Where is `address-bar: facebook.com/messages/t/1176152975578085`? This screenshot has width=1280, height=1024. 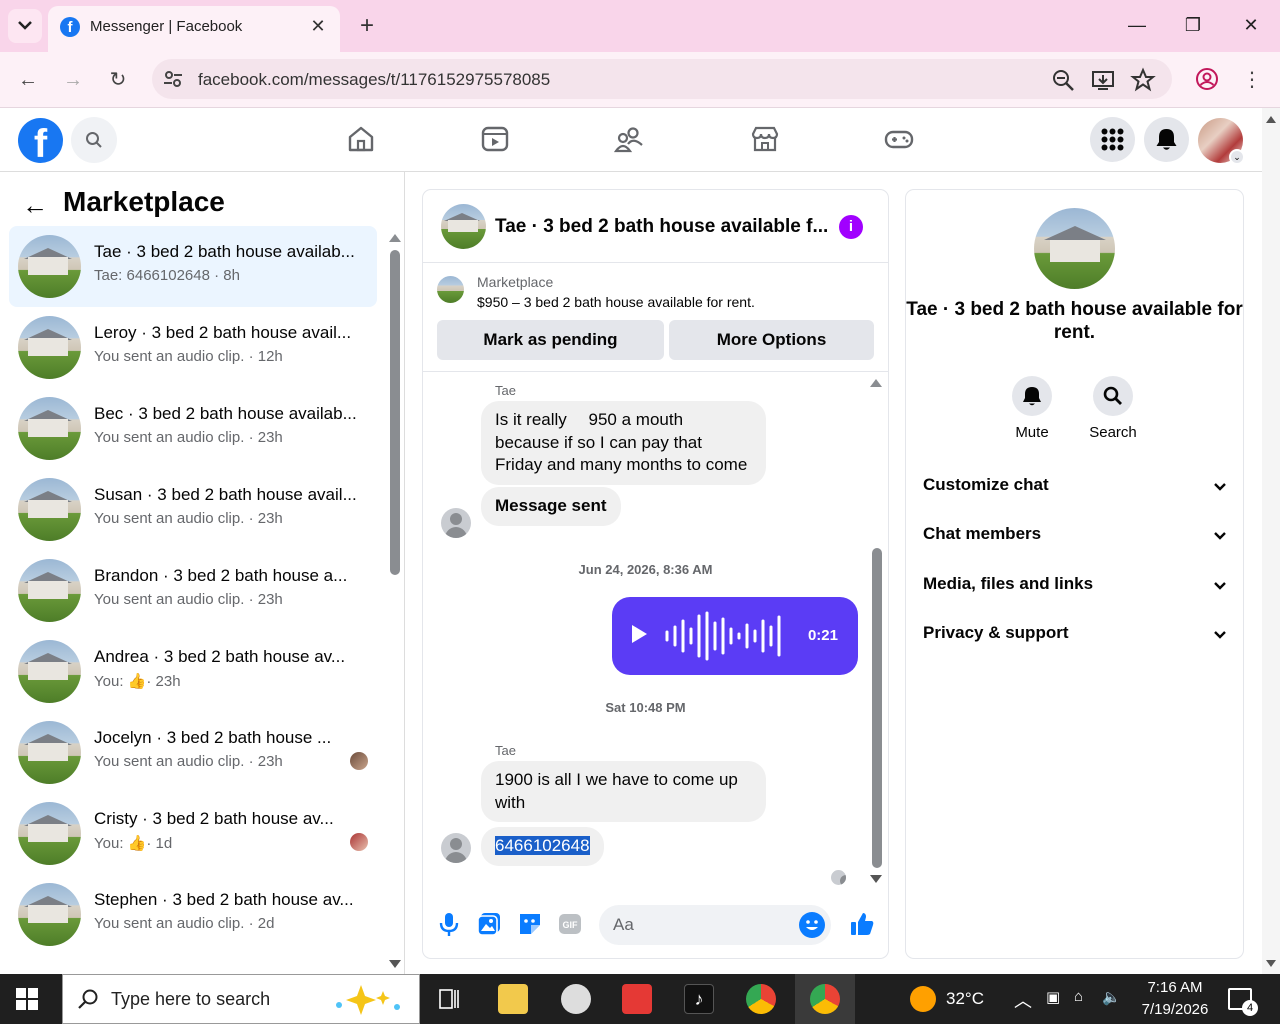 address-bar: facebook.com/messages/t/1176152975578085 is located at coordinates (662, 79).